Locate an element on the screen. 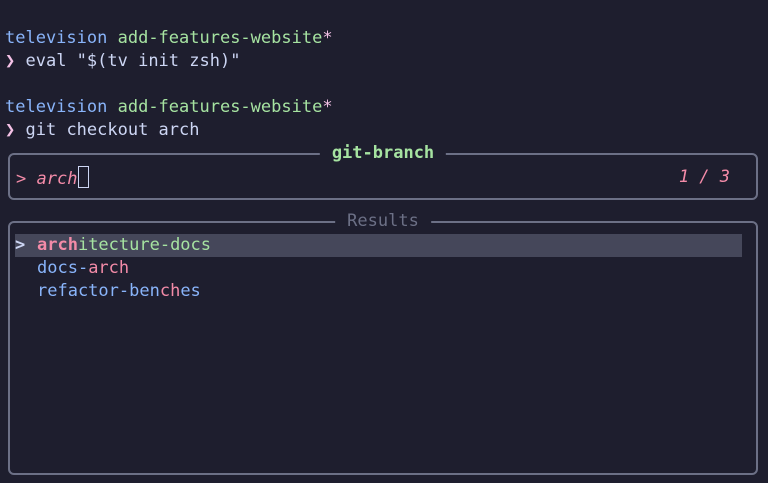 The height and width of the screenshot is (483, 768). selection-caret-icon: > is located at coordinates (20, 245).